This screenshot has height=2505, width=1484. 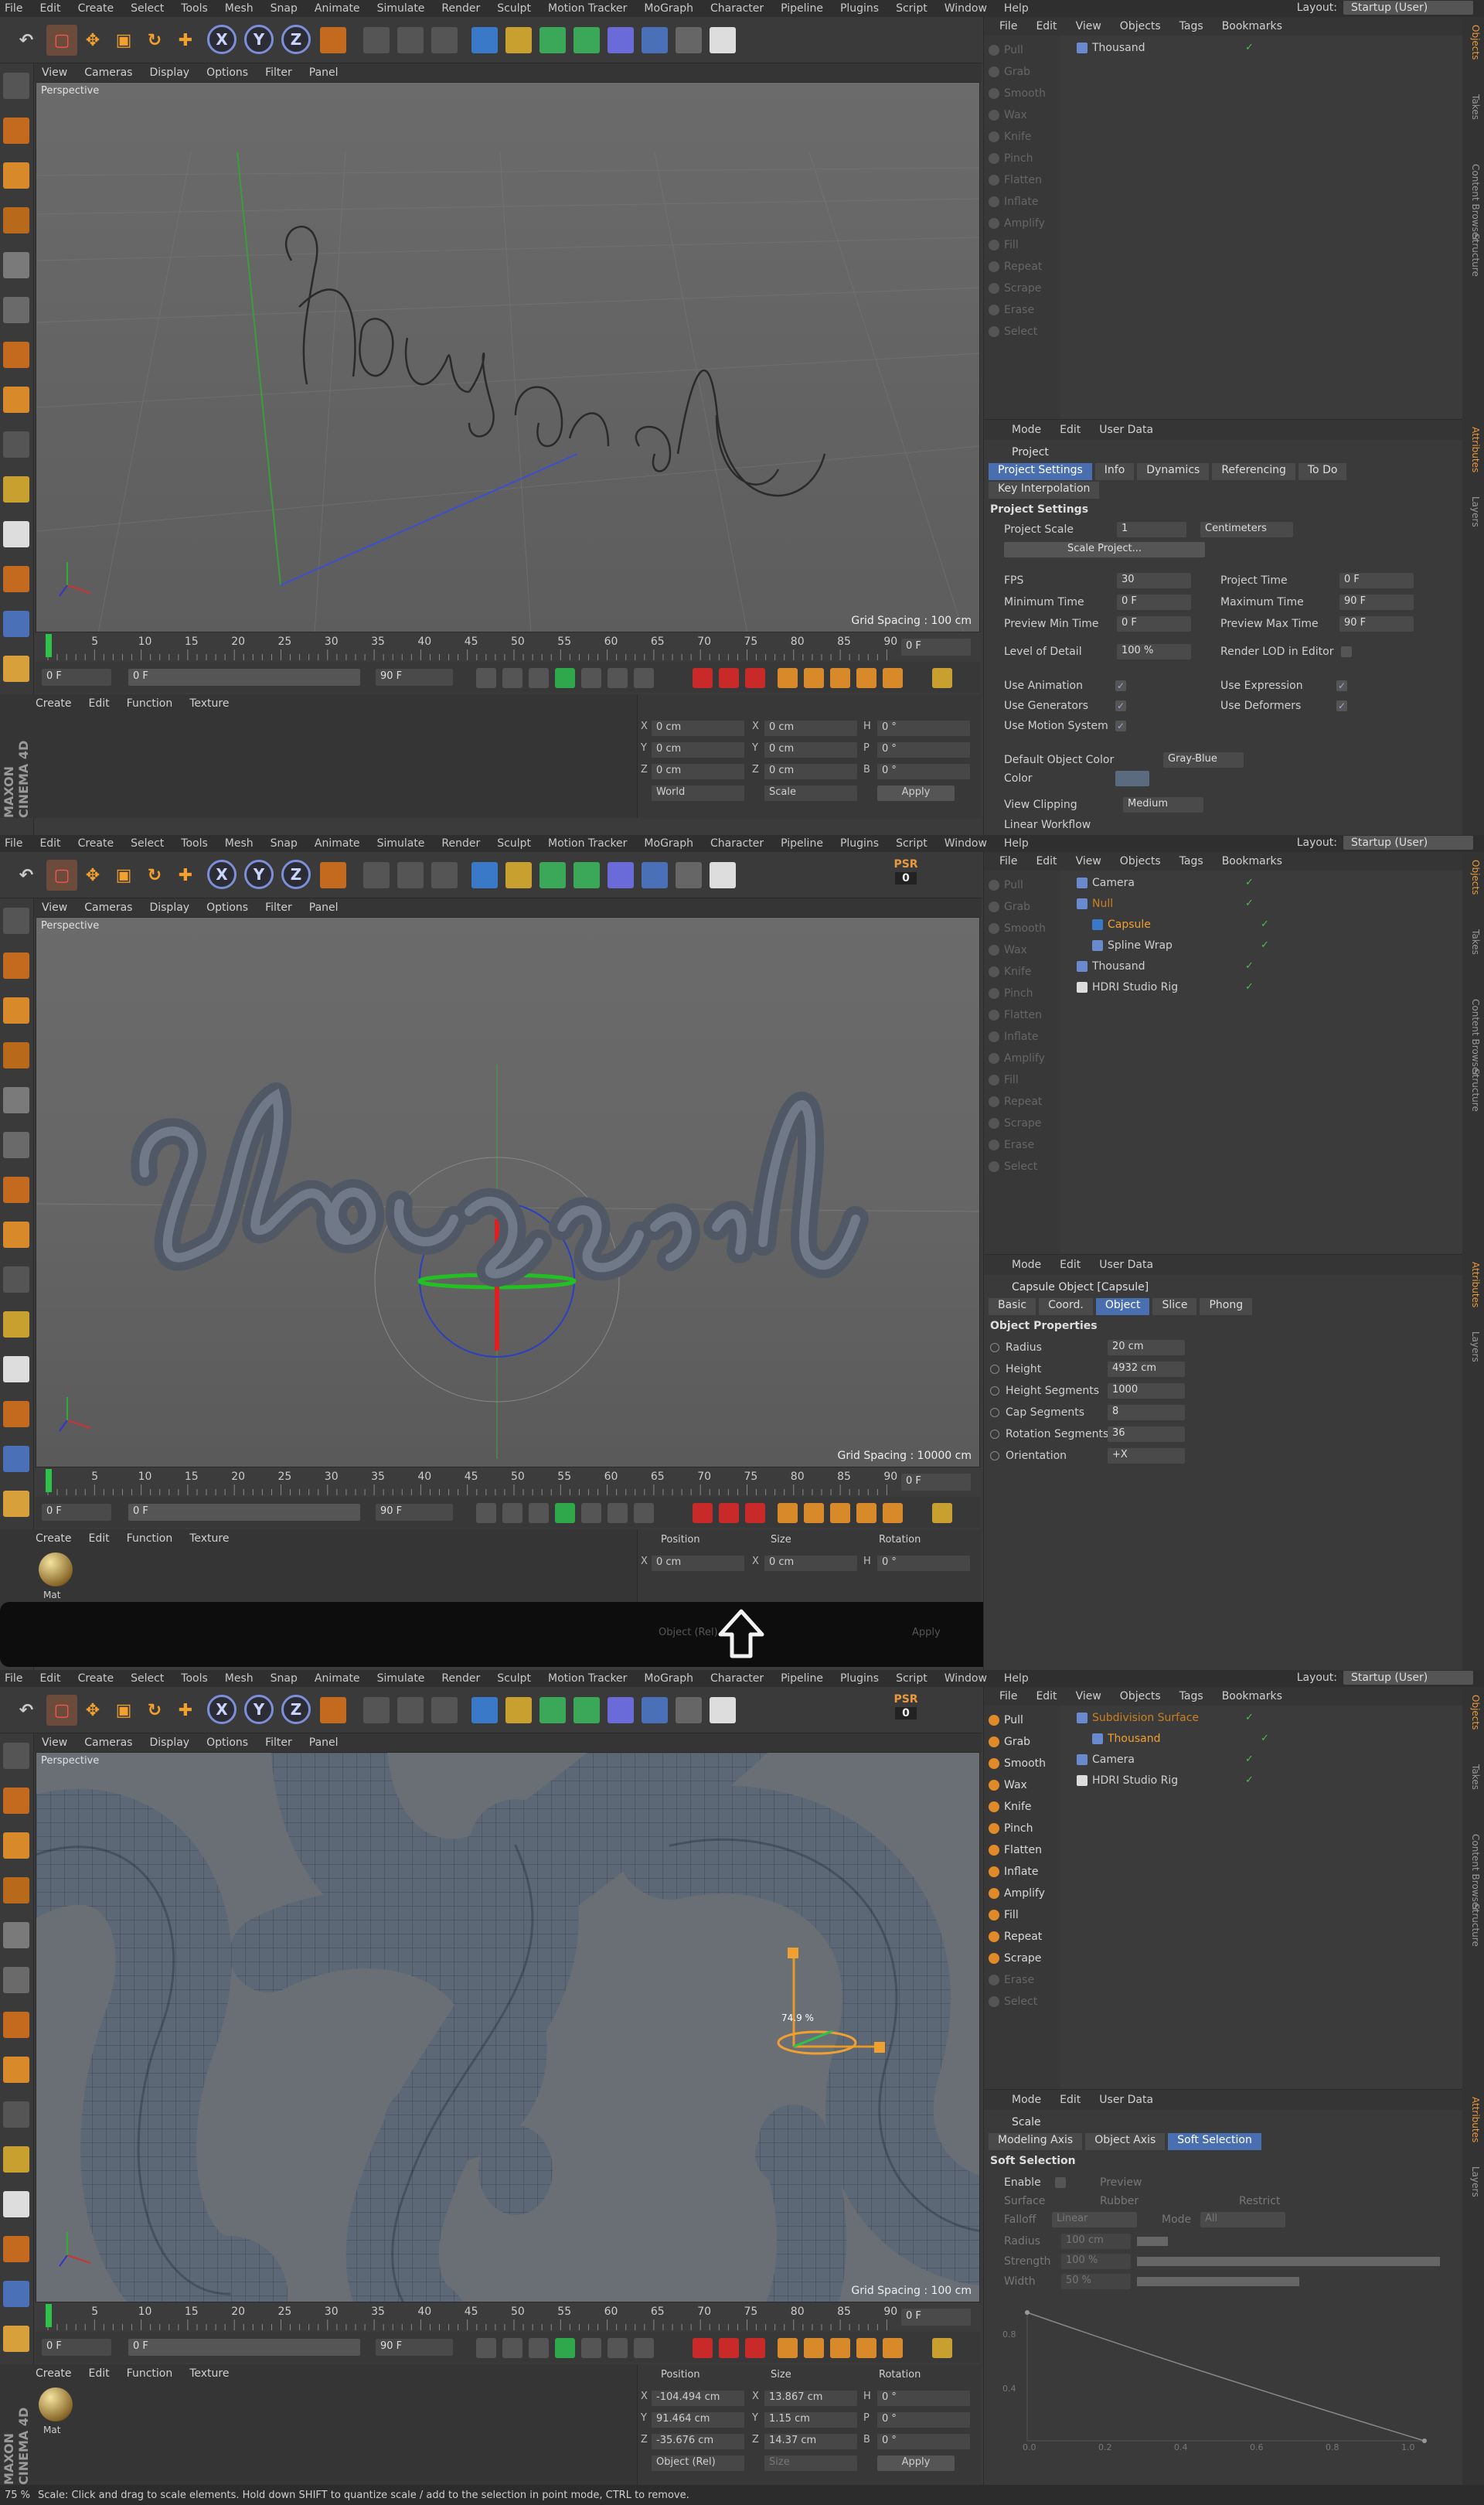 What do you see at coordinates (1114, 471) in the screenshot?
I see `tab-info: Info` at bounding box center [1114, 471].